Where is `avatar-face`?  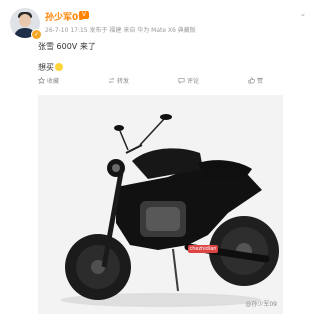 avatar-face is located at coordinates (25, 20).